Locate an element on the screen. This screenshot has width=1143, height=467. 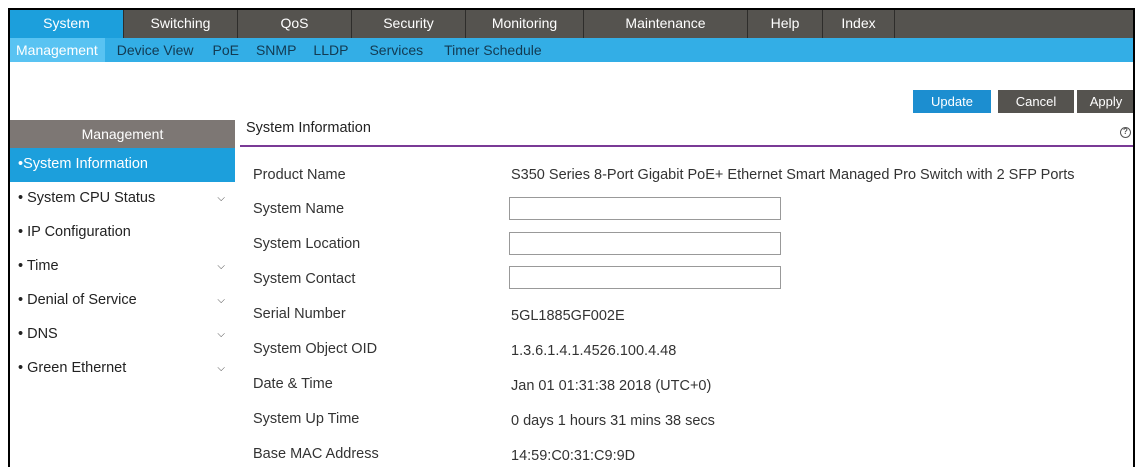
system-contact-label: System Contact is located at coordinates (304, 279).